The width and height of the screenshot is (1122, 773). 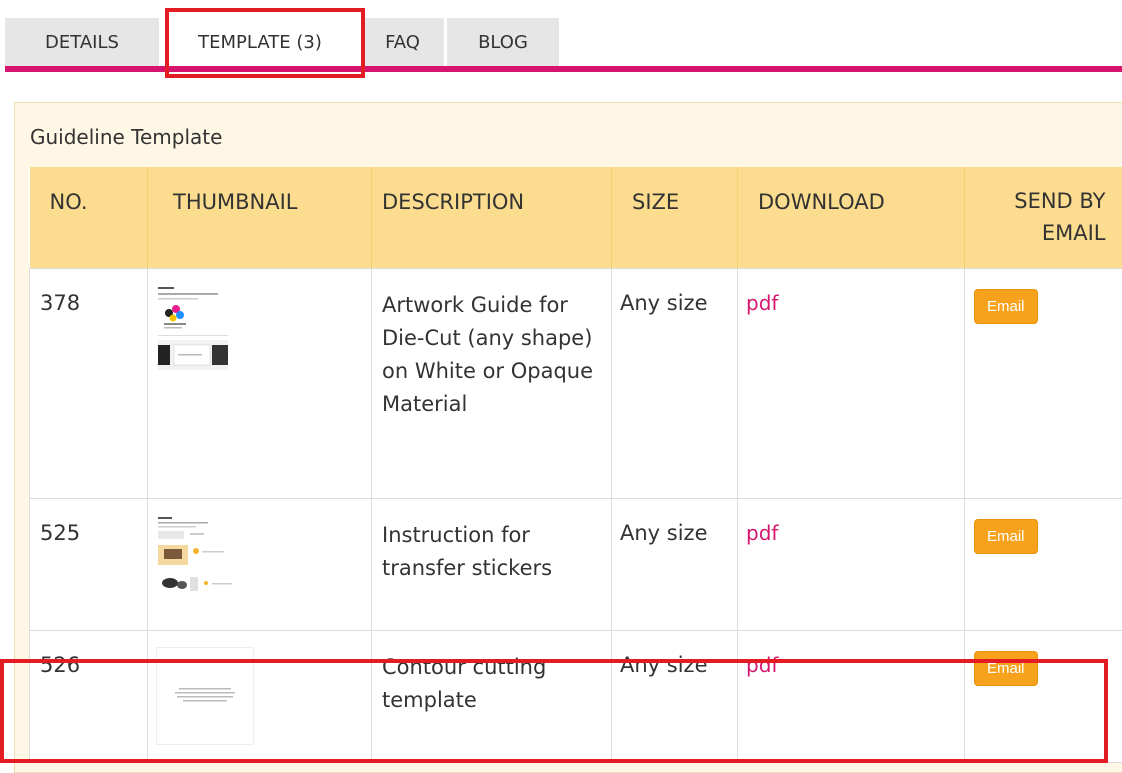 What do you see at coordinates (1073, 233) in the screenshot?
I see `header-send-by-email-line2: EMAIL` at bounding box center [1073, 233].